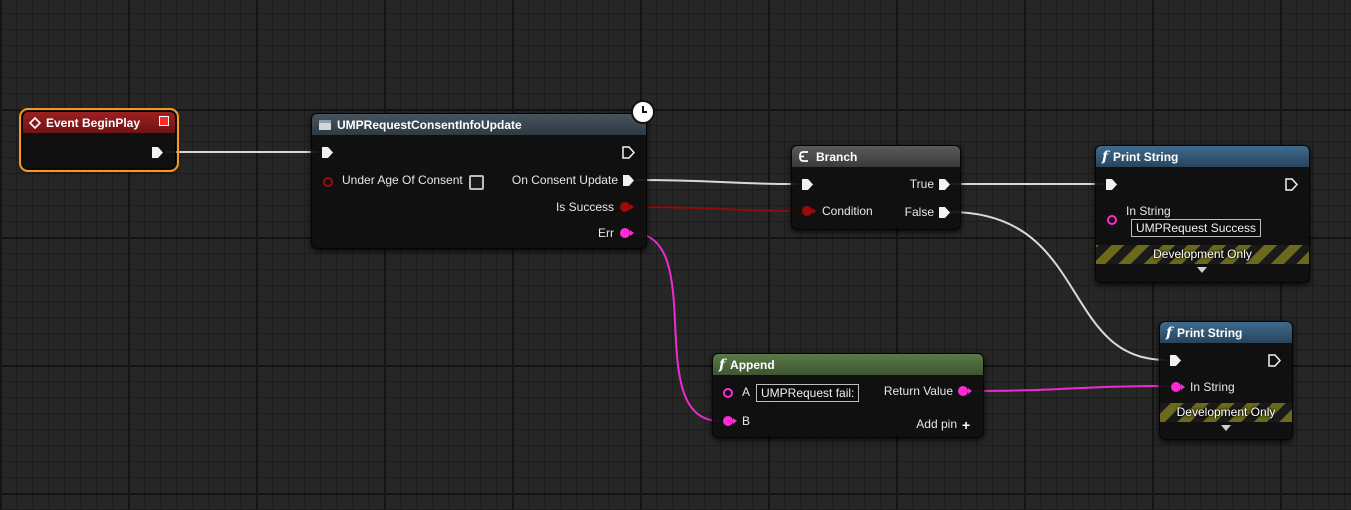 The image size is (1351, 510). What do you see at coordinates (676, 327) in the screenshot?
I see `string-wire-err-to-b` at bounding box center [676, 327].